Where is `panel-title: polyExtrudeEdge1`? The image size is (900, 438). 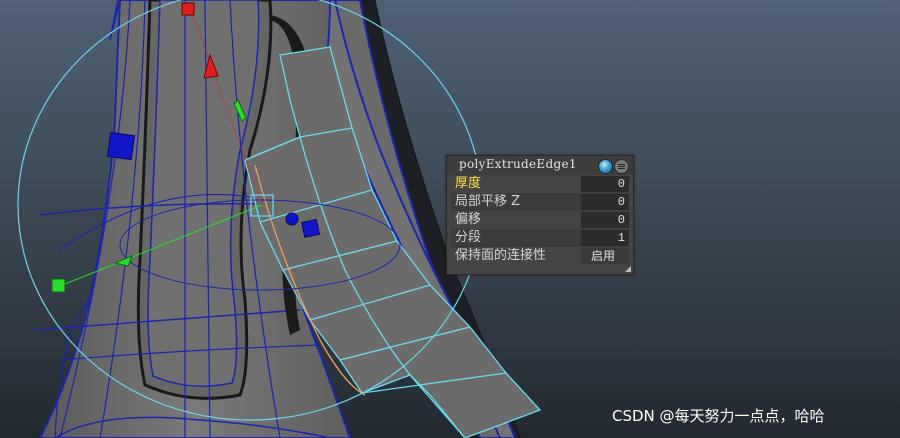 panel-title: polyExtrudeEdge1 is located at coordinates (518, 164).